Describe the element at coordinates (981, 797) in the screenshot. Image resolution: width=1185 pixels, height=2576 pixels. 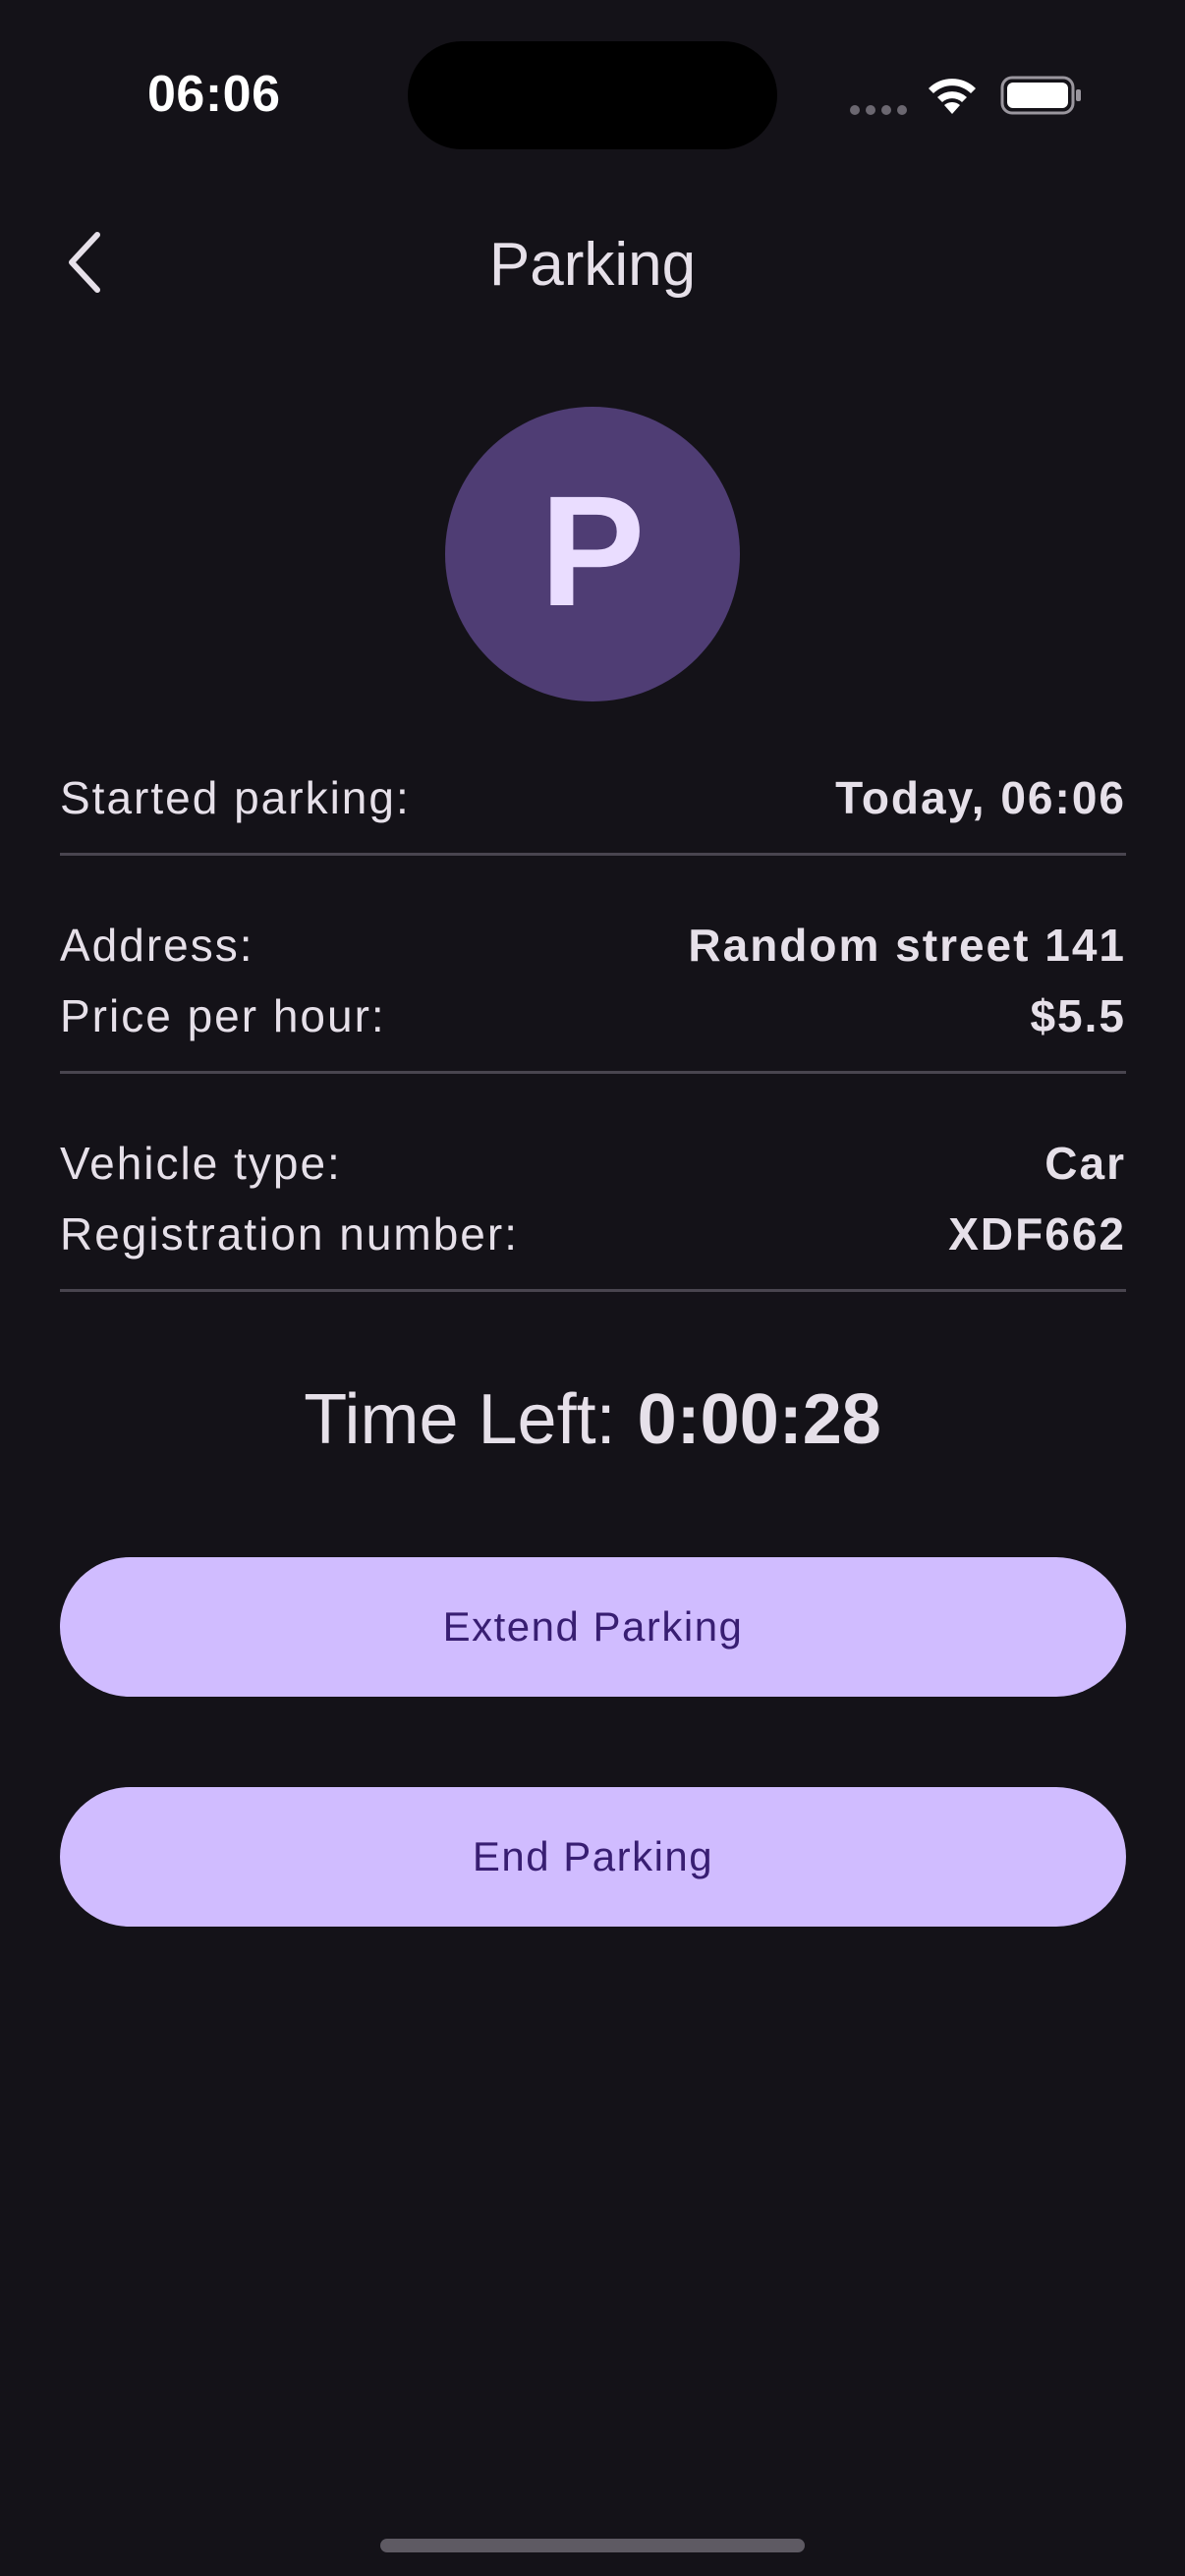
I see `started-value: Today, 06:06` at that location.